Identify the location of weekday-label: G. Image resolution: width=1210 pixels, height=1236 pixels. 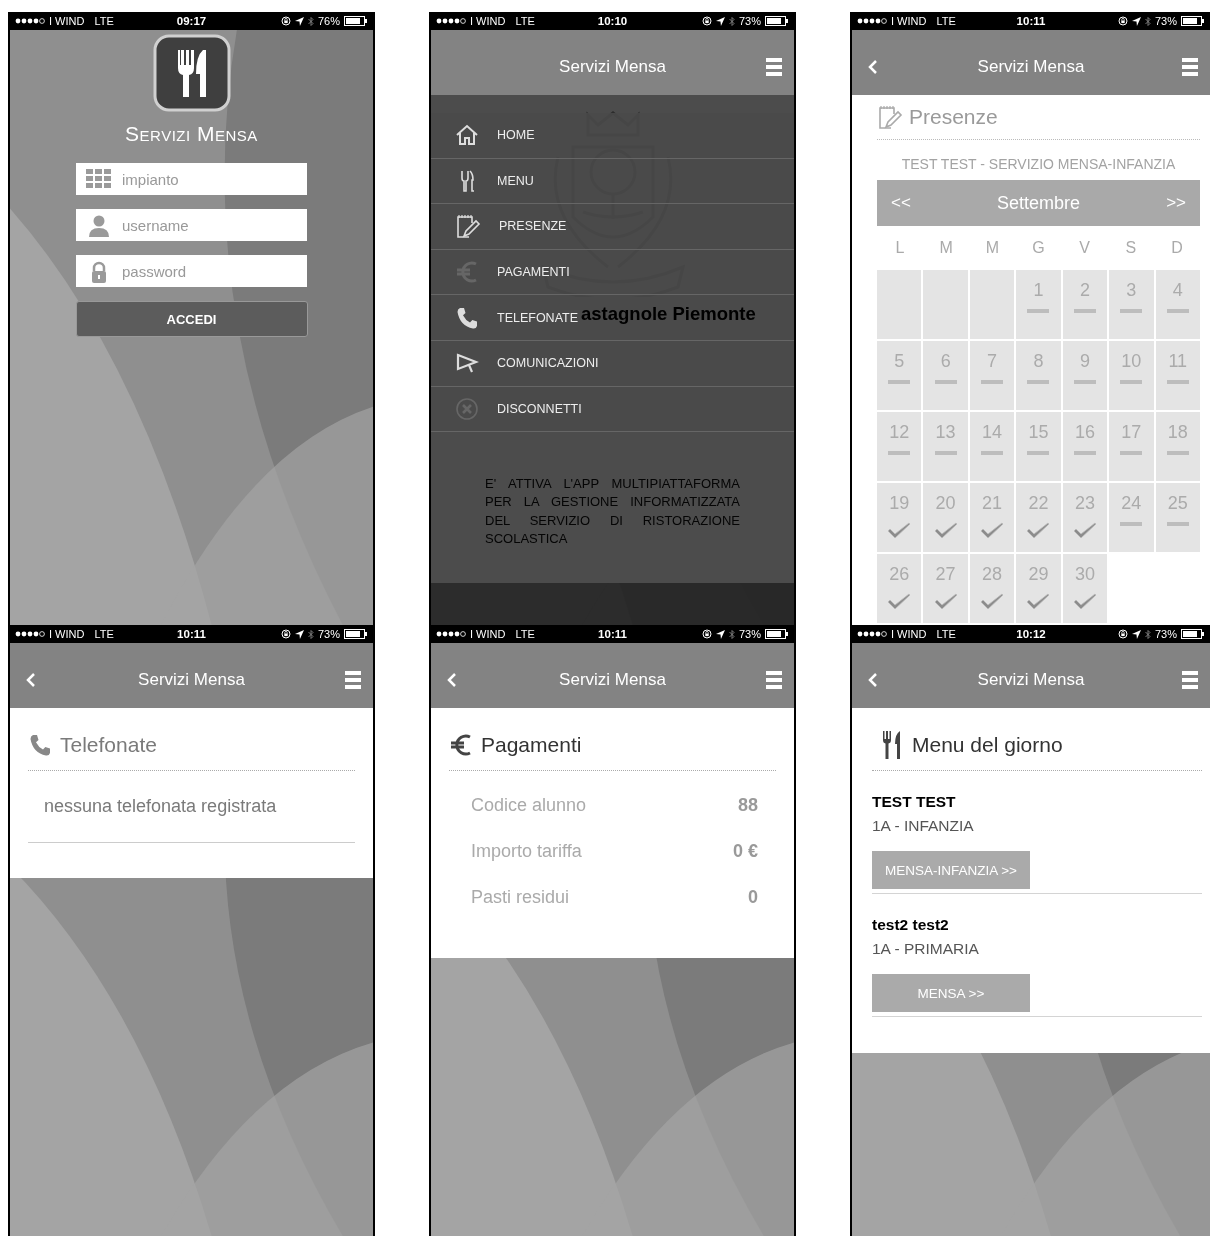
(1038, 248).